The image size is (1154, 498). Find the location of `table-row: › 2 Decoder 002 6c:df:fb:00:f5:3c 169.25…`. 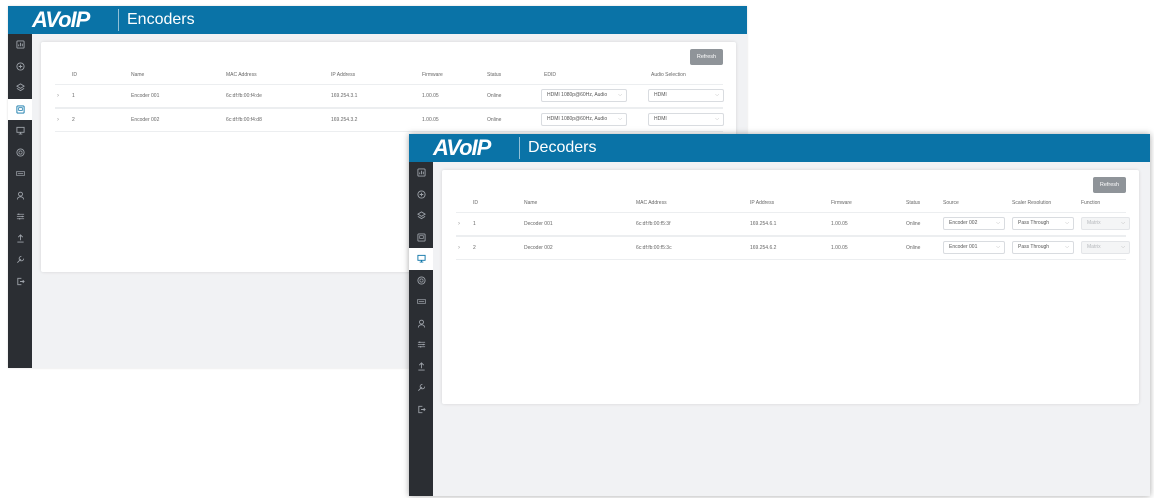

table-row: › 2 Decoder 002 6c:df:fb:00:f5:3c 169.25… is located at coordinates (793, 248).